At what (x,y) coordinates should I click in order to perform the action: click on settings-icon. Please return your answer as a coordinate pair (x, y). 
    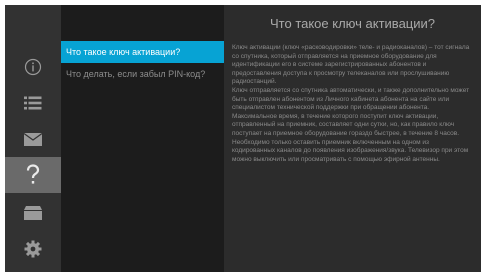
    Looking at the image, I should click on (33, 249).